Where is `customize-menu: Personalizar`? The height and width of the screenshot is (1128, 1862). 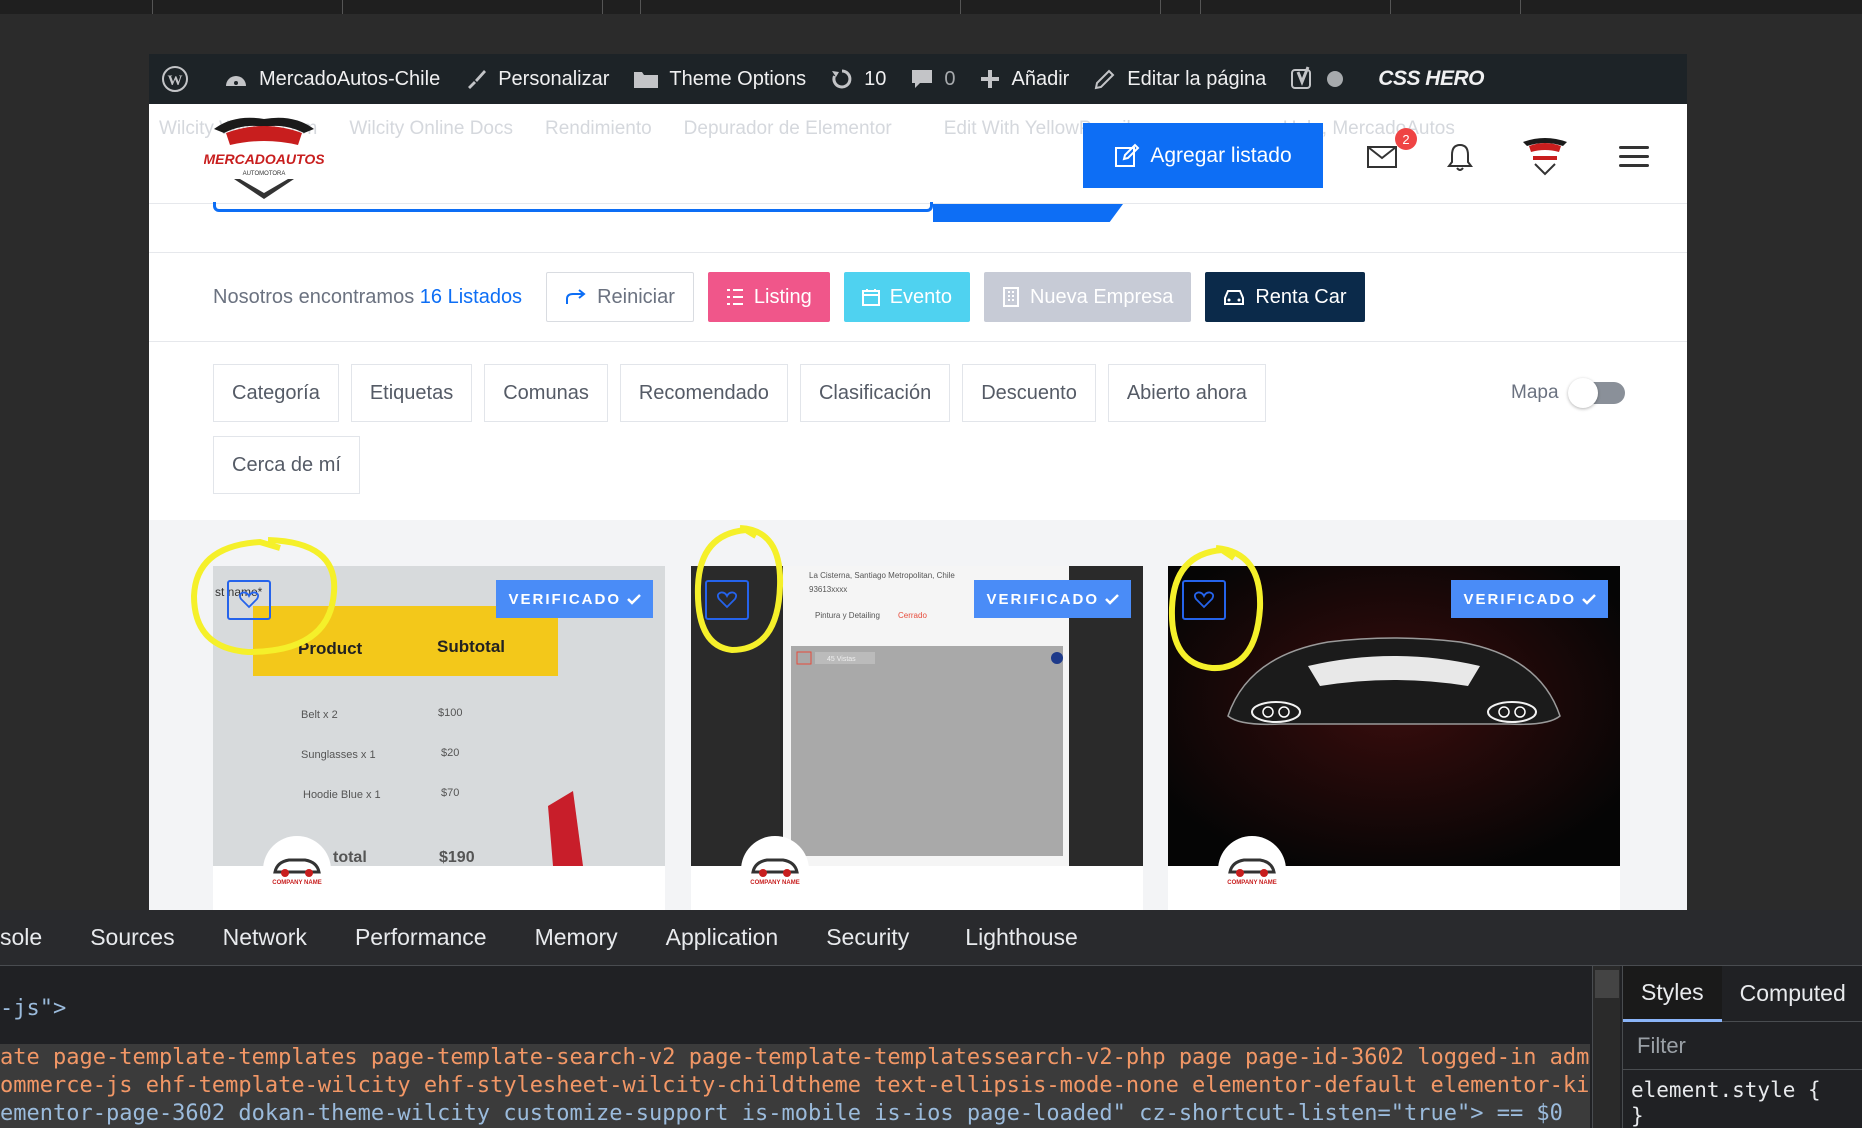 customize-menu: Personalizar is located at coordinates (536, 79).